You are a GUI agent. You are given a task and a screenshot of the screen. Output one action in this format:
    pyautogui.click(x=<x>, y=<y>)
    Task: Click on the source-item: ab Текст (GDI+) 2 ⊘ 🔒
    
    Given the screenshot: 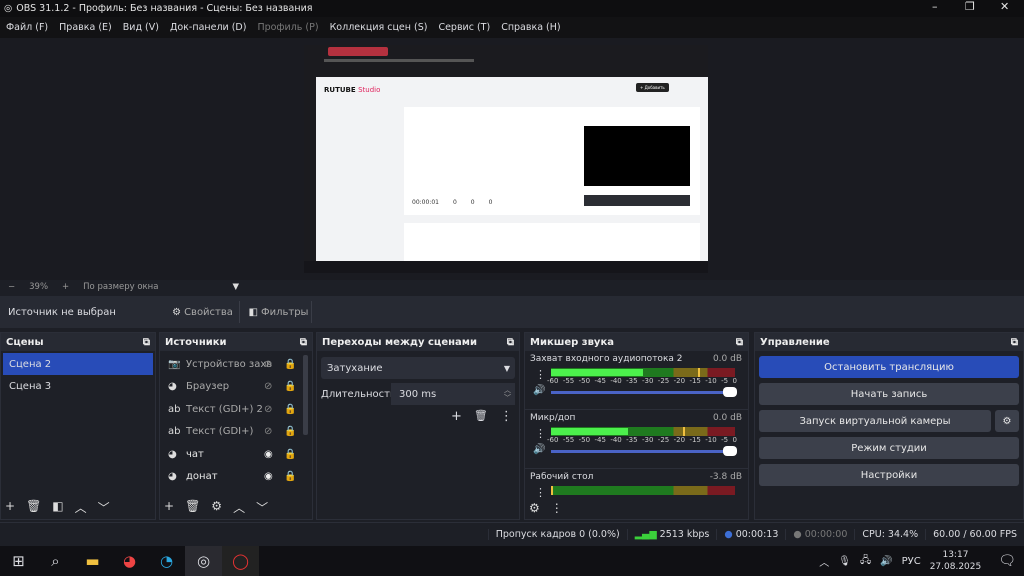 What is the action you would take?
    pyautogui.click(x=236, y=409)
    